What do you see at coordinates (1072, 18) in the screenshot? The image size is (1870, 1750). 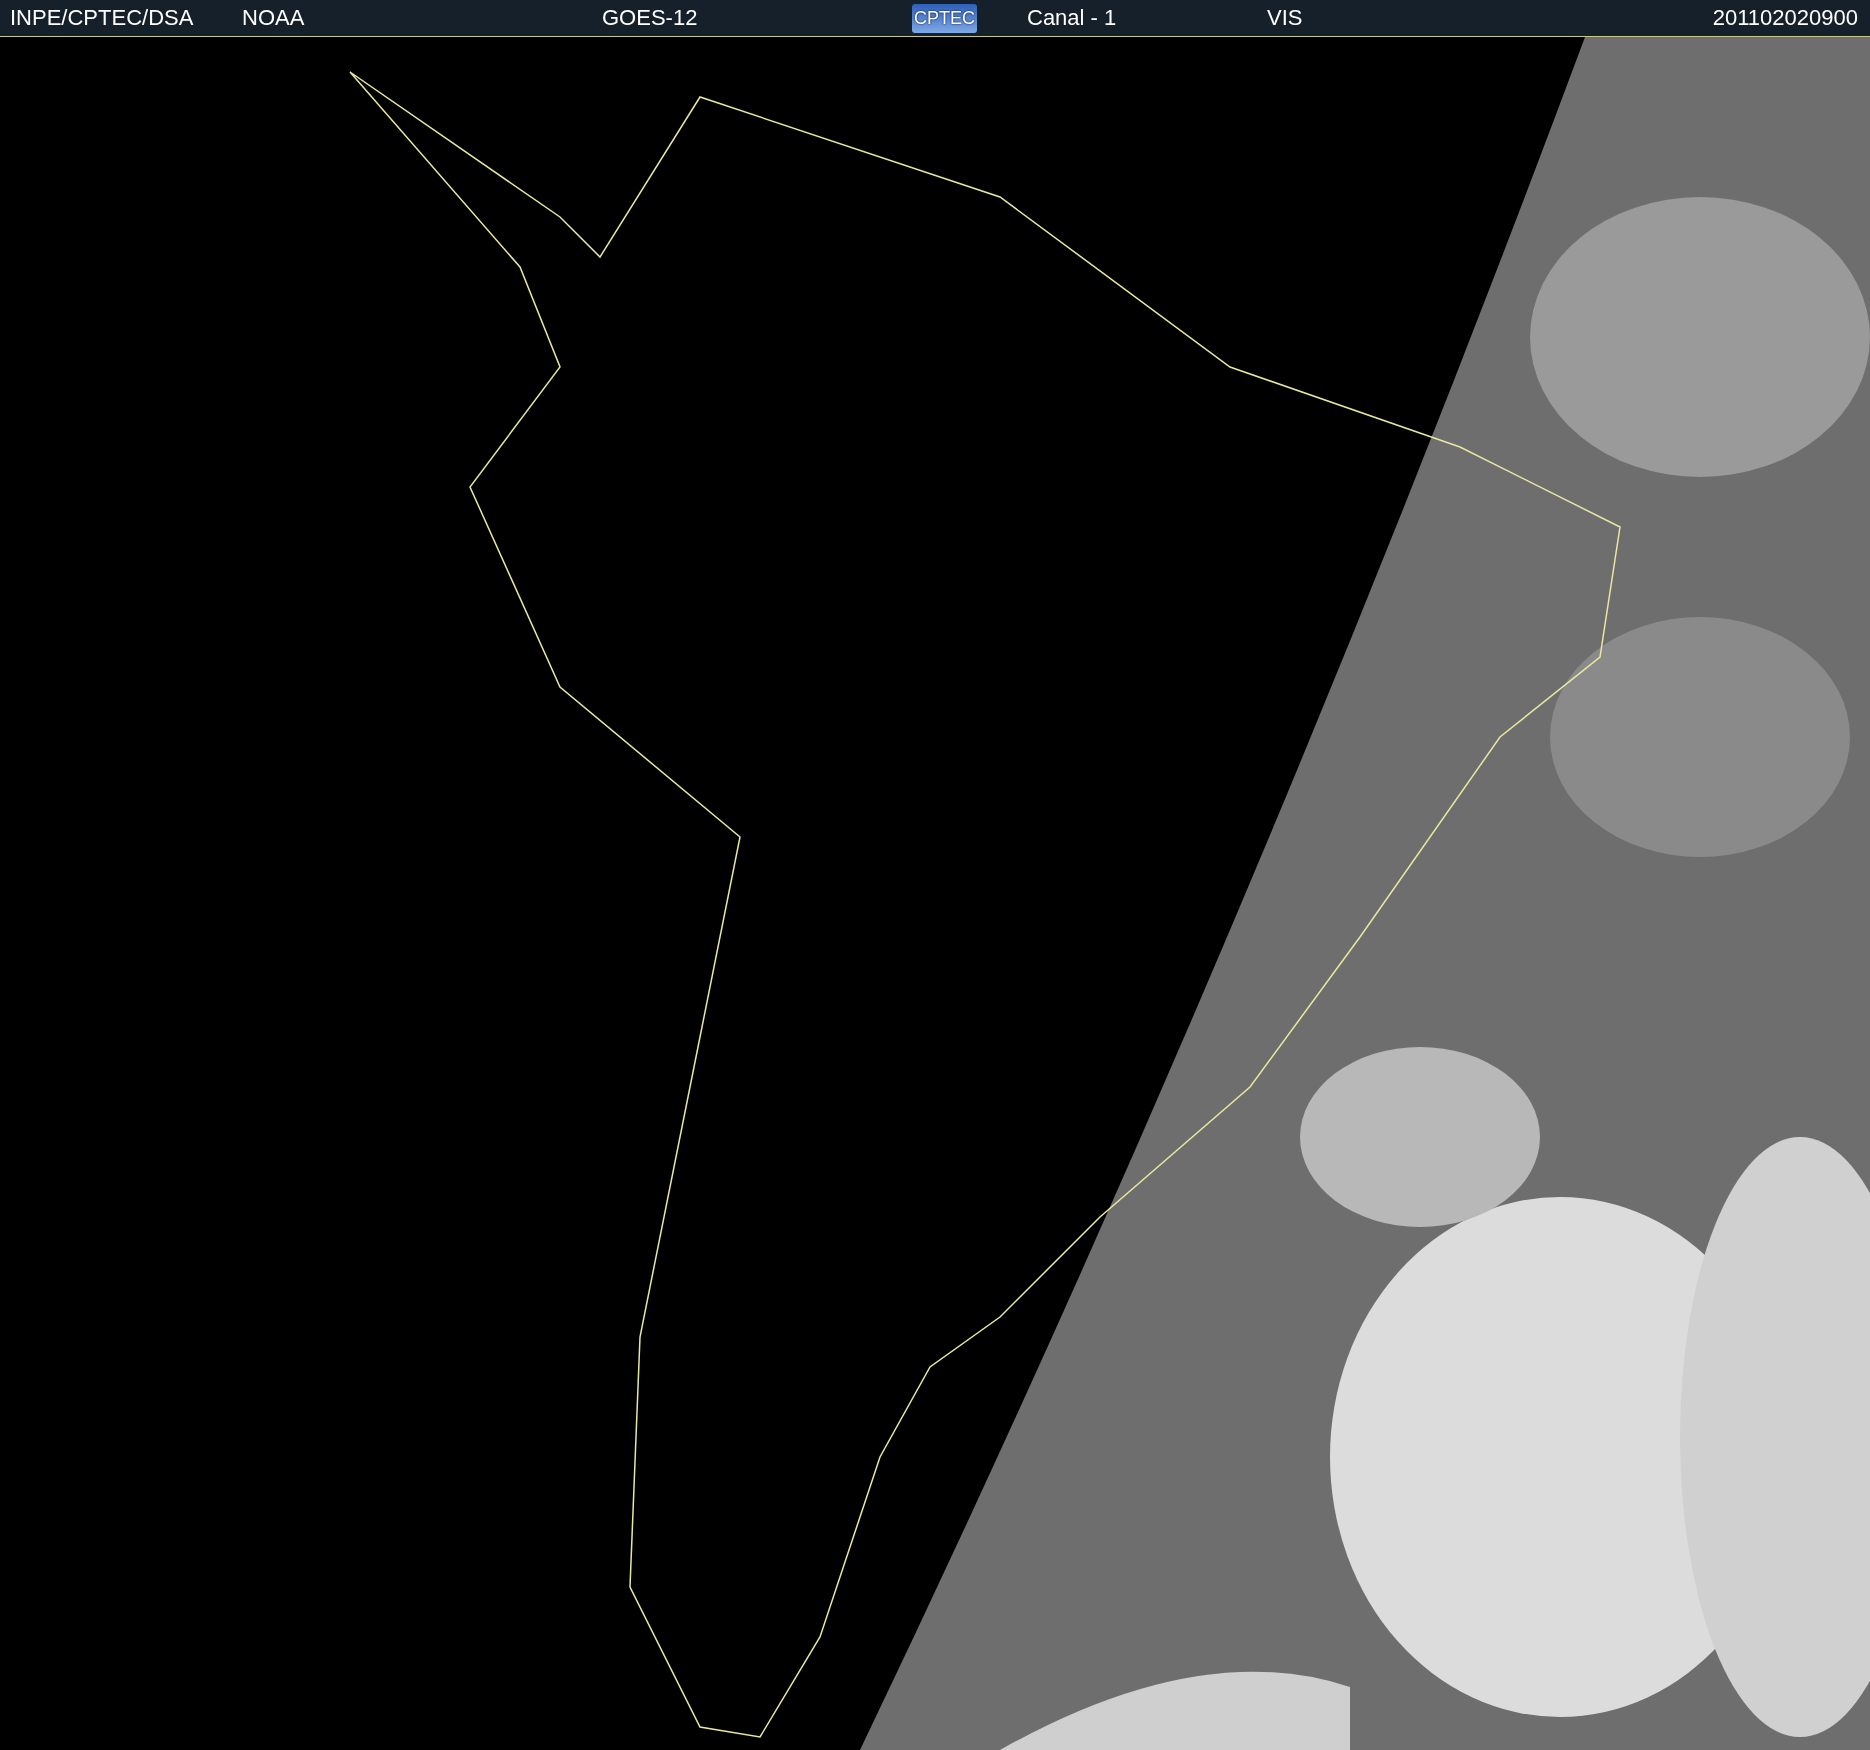 I see `header-label: Canal - 1` at bounding box center [1072, 18].